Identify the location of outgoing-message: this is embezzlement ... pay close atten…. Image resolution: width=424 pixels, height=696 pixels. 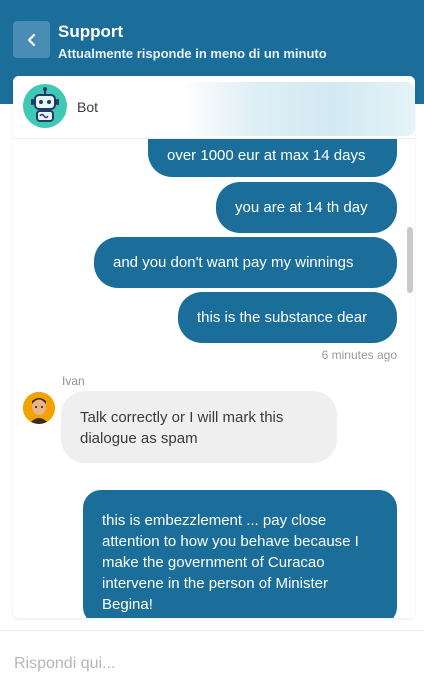
(240, 554).